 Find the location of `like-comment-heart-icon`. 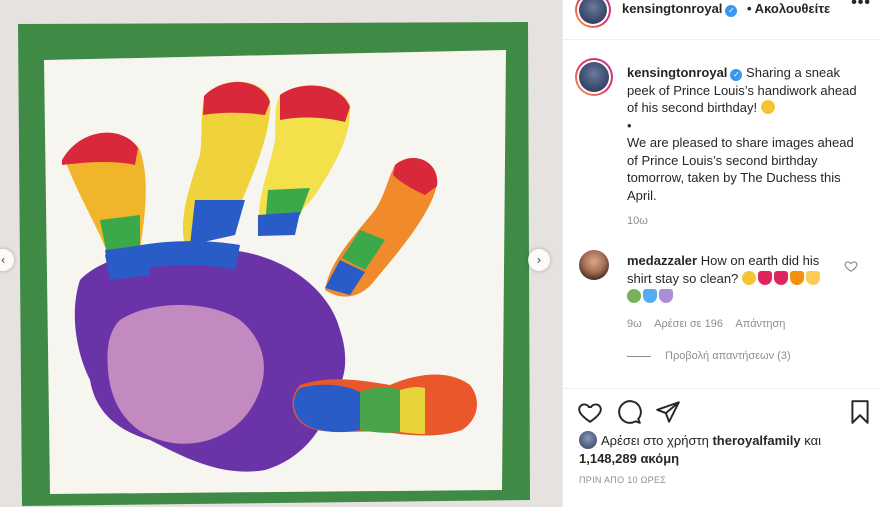

like-comment-heart-icon is located at coordinates (851, 266).